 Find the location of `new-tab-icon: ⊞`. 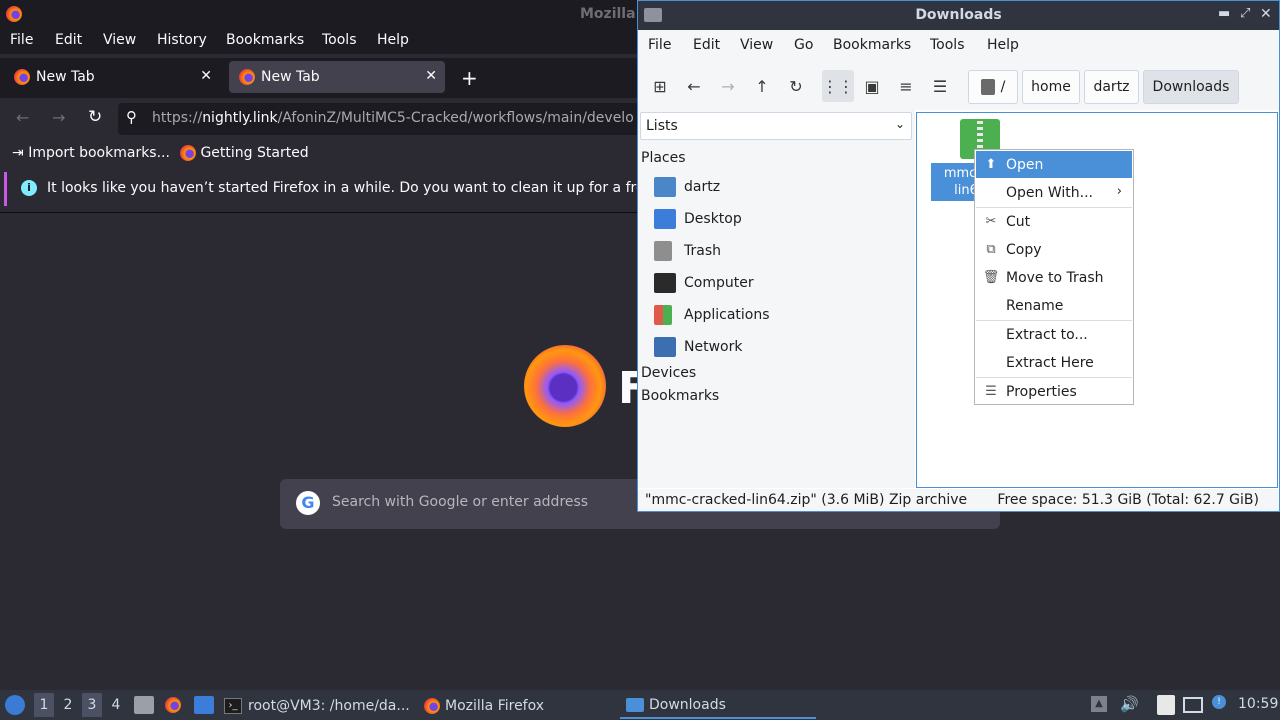

new-tab-icon: ⊞ is located at coordinates (660, 86).